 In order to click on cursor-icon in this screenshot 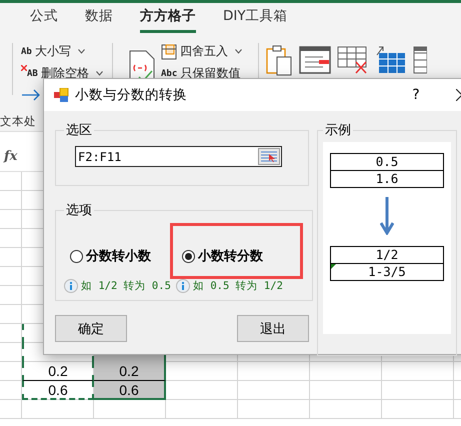, I will do `click(269, 156)`.